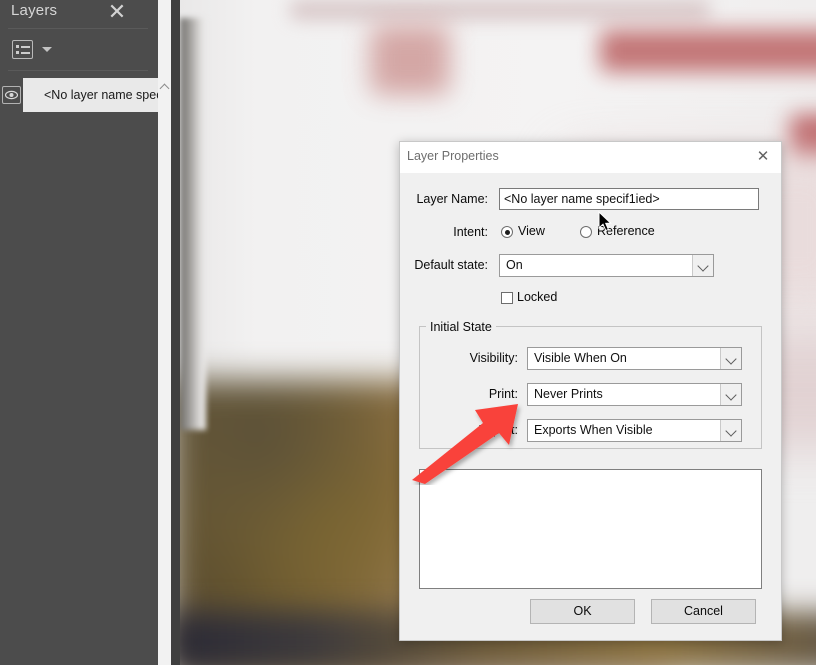 The width and height of the screenshot is (816, 665). Describe the element at coordinates (590, 157) in the screenshot. I see `dialog-titlebar: Layer Properties ✕` at that location.